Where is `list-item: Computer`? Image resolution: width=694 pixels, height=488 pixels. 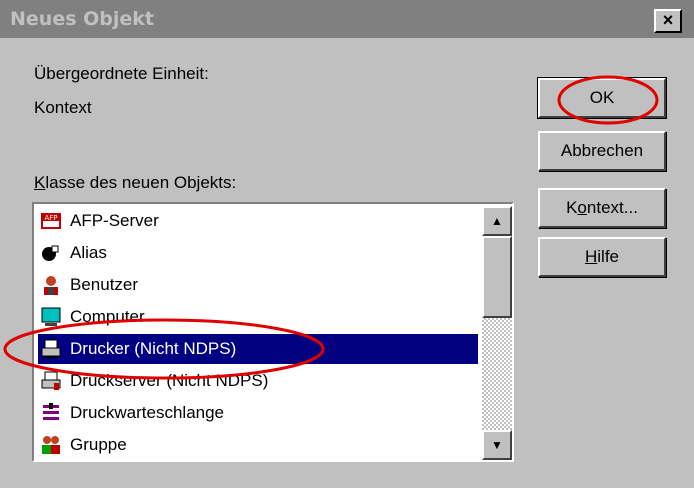 list-item: Computer is located at coordinates (258, 317).